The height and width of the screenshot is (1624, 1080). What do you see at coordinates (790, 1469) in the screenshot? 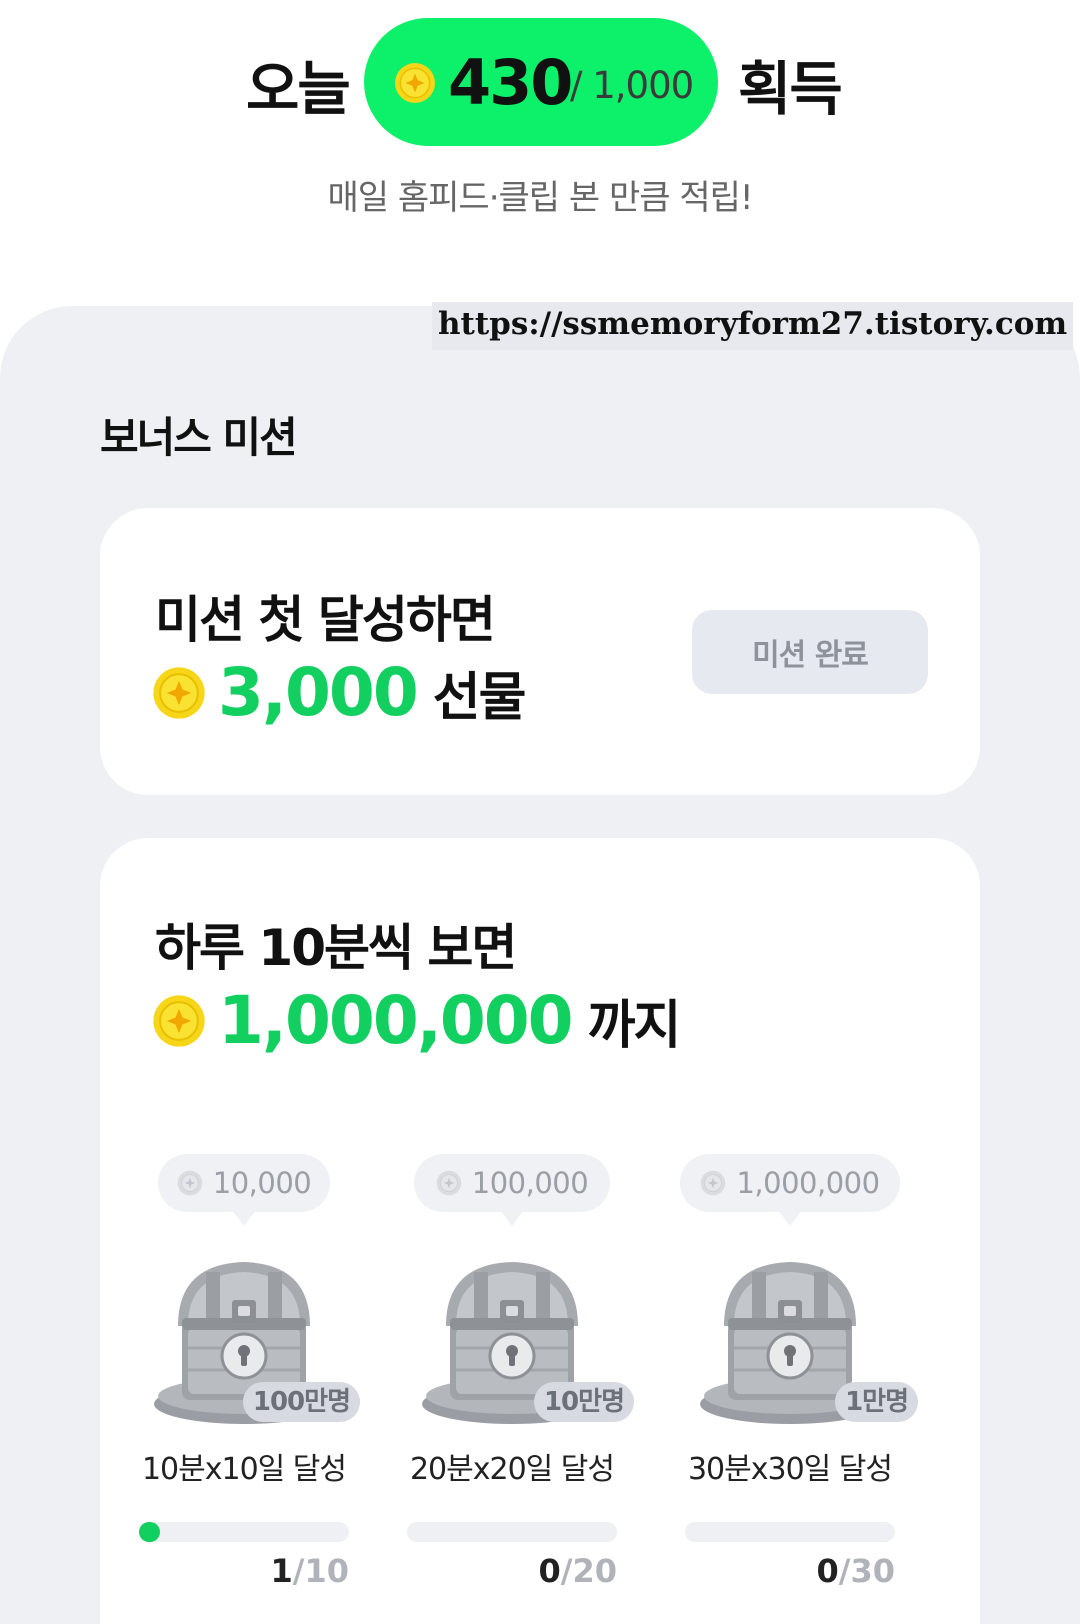
I see `tier-goal-label: 30분x30일 달성` at bounding box center [790, 1469].